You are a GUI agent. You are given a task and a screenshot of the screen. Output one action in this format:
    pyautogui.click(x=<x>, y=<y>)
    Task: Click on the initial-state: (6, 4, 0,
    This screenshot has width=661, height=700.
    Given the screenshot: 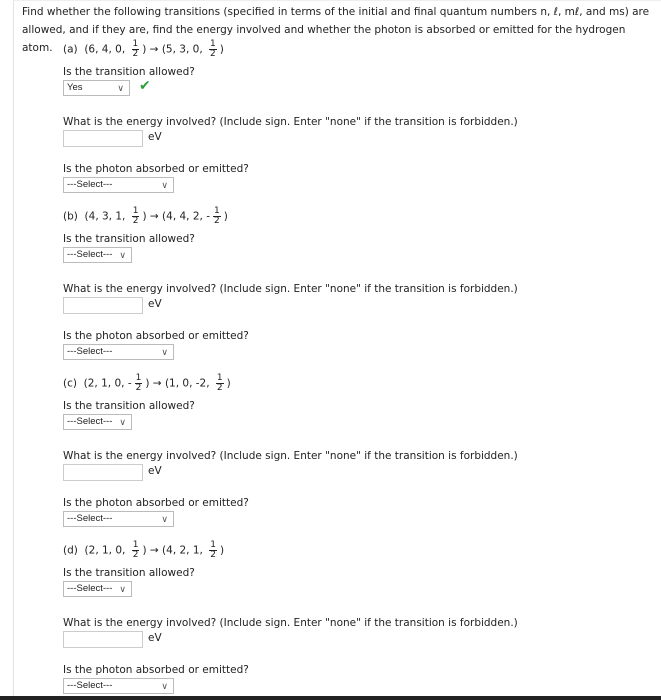 What is the action you would take?
    pyautogui.click(x=105, y=49)
    